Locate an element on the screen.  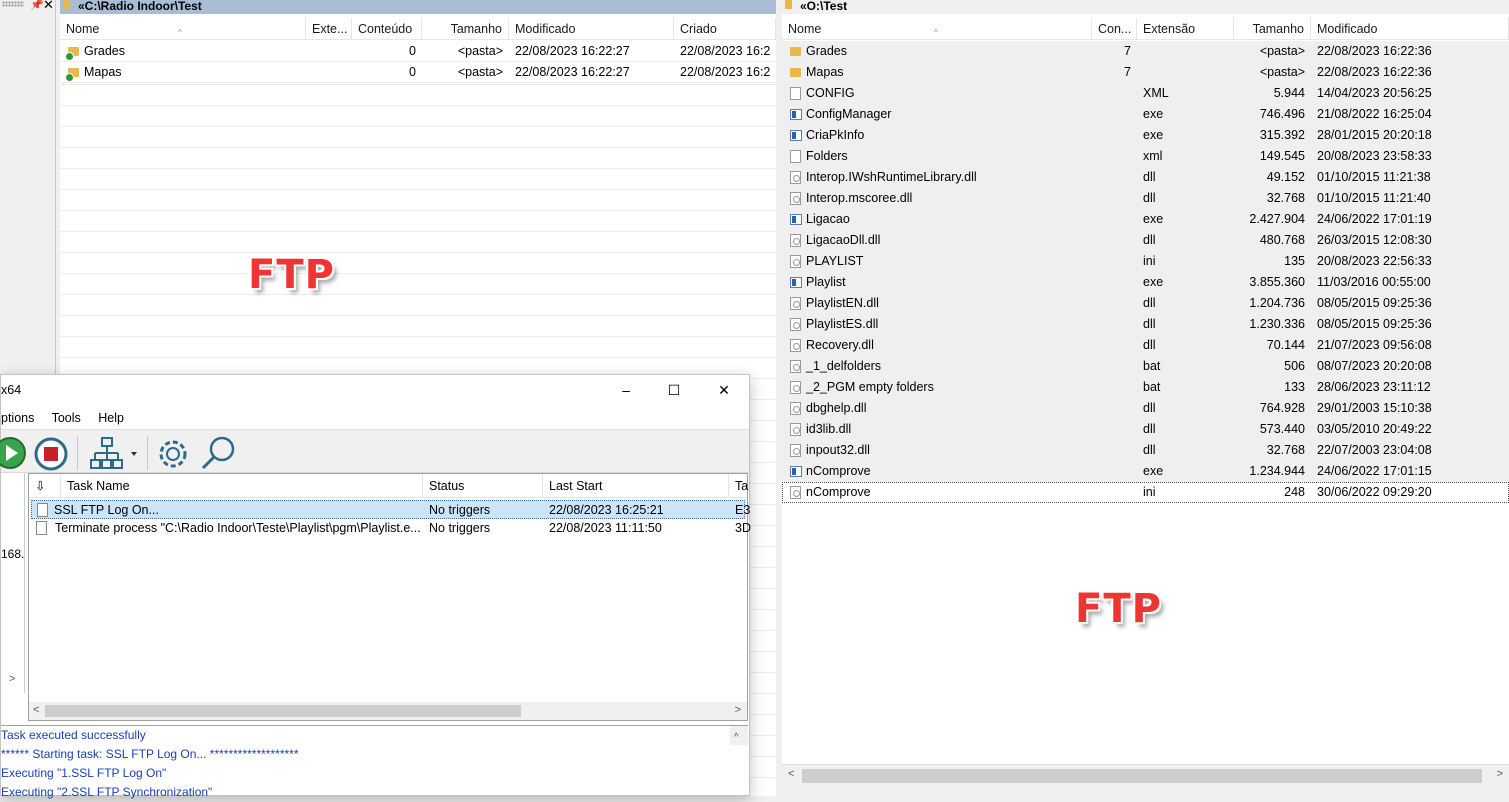
col-status: Status is located at coordinates (483, 486).